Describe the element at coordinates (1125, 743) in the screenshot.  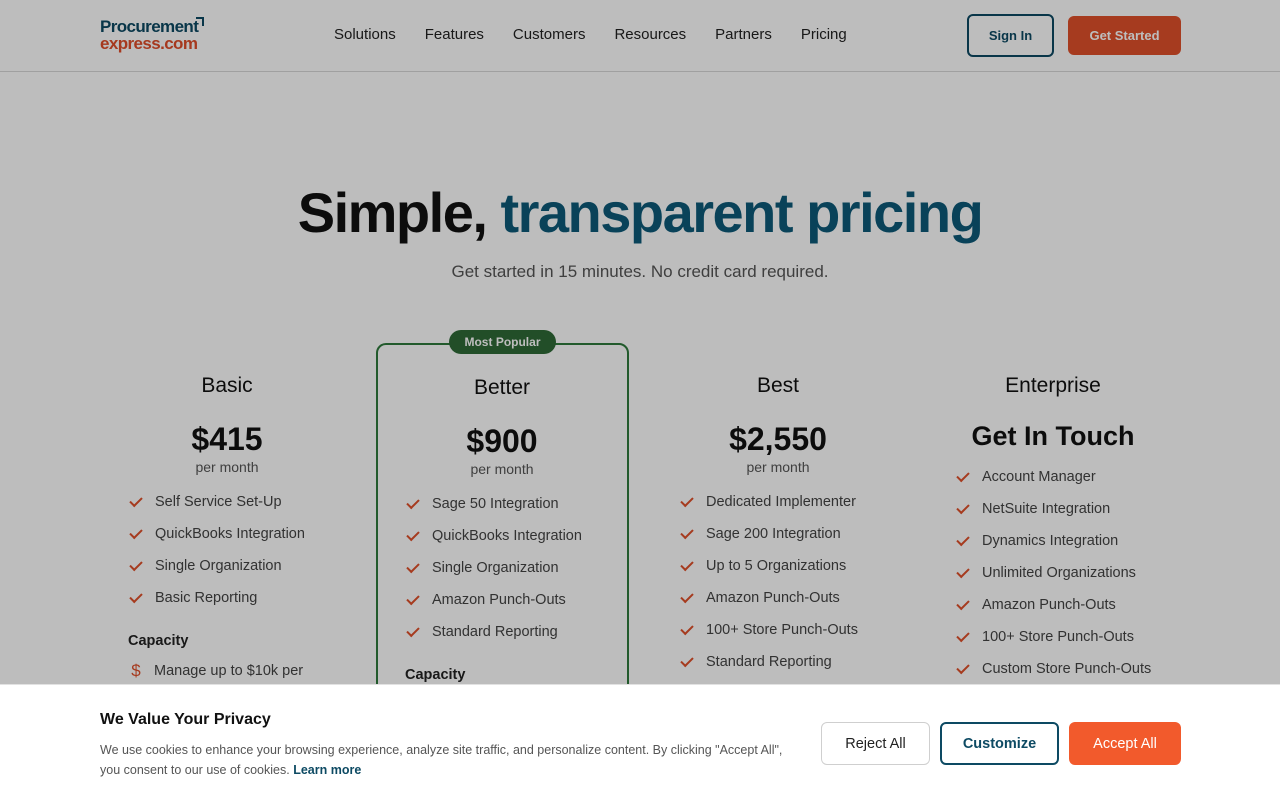
I see `accept-all-button: Accept All` at that location.